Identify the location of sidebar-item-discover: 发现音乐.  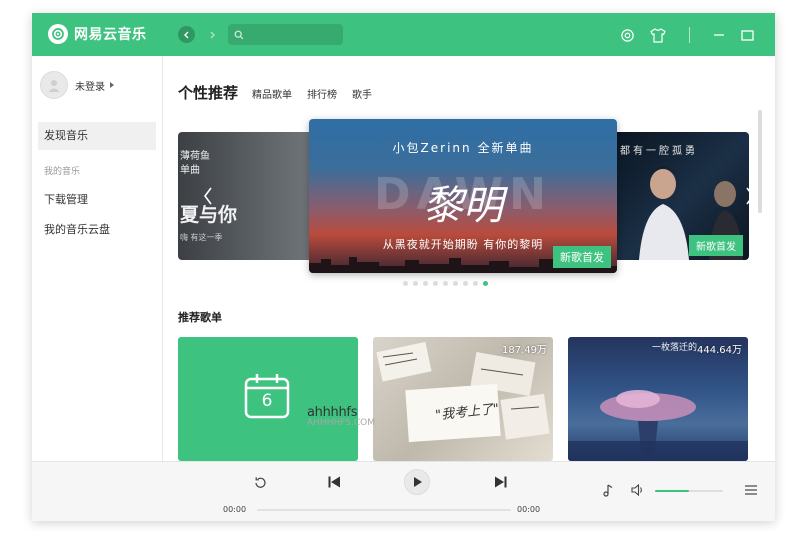
(97, 136).